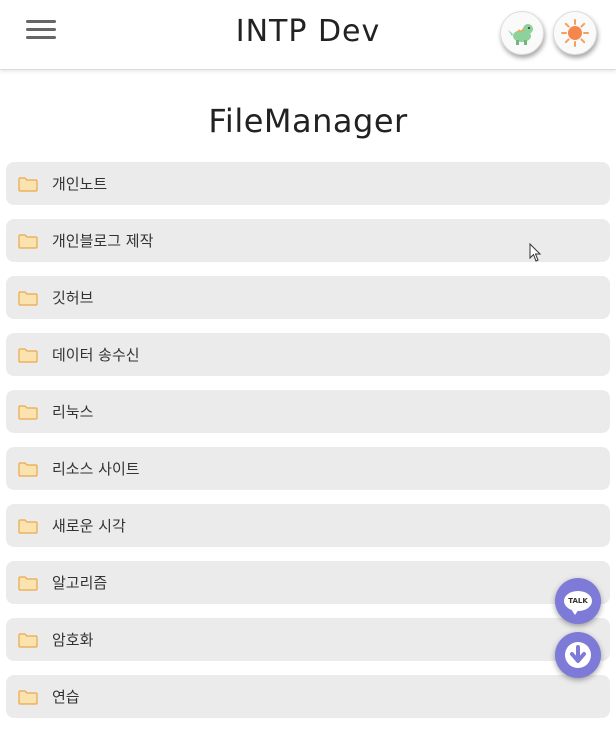 This screenshot has width=616, height=732. What do you see at coordinates (308, 468) in the screenshot?
I see `folder-item: 리소스 사이트` at bounding box center [308, 468].